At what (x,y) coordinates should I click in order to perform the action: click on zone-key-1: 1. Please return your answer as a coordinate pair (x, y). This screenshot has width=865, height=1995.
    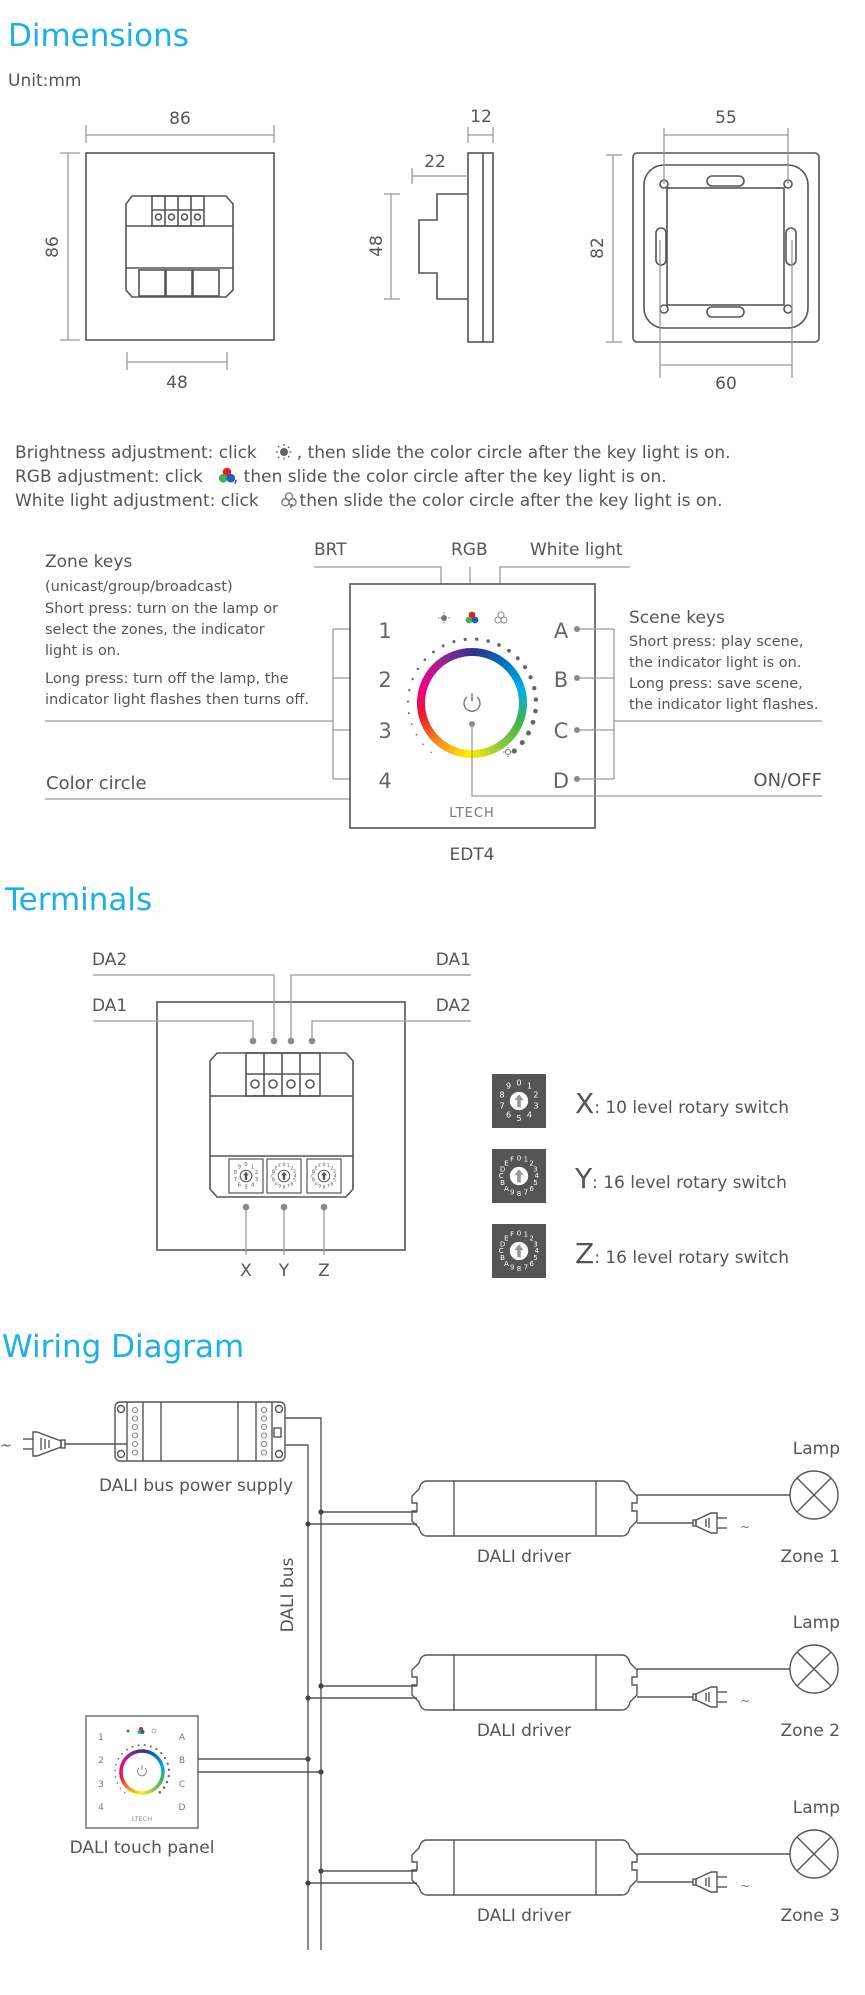
    Looking at the image, I should click on (384, 631).